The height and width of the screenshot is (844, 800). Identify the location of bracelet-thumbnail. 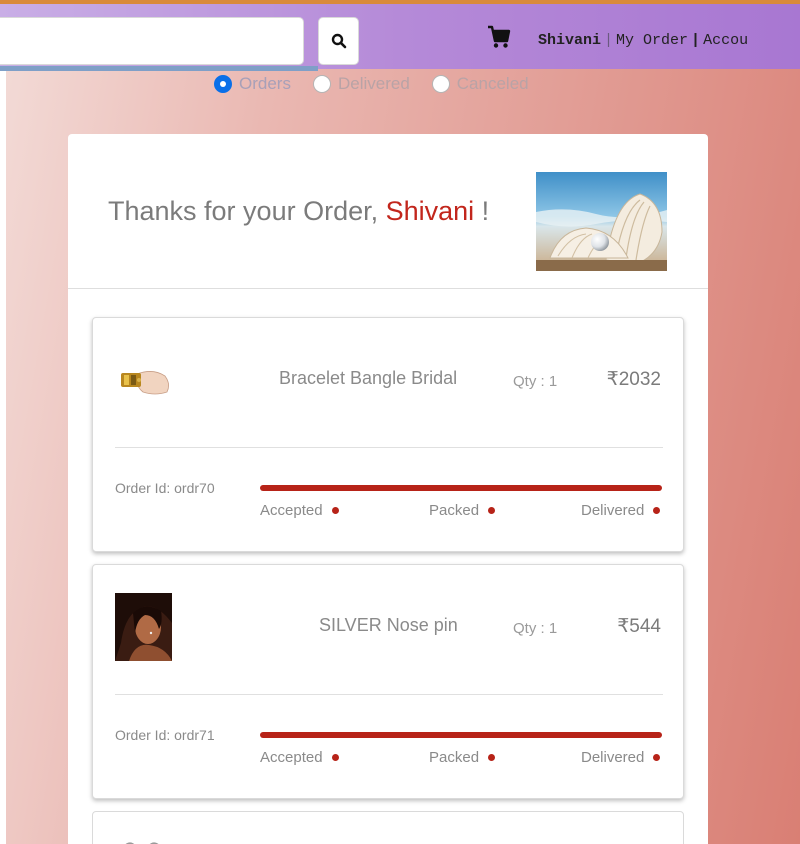
(144, 380).